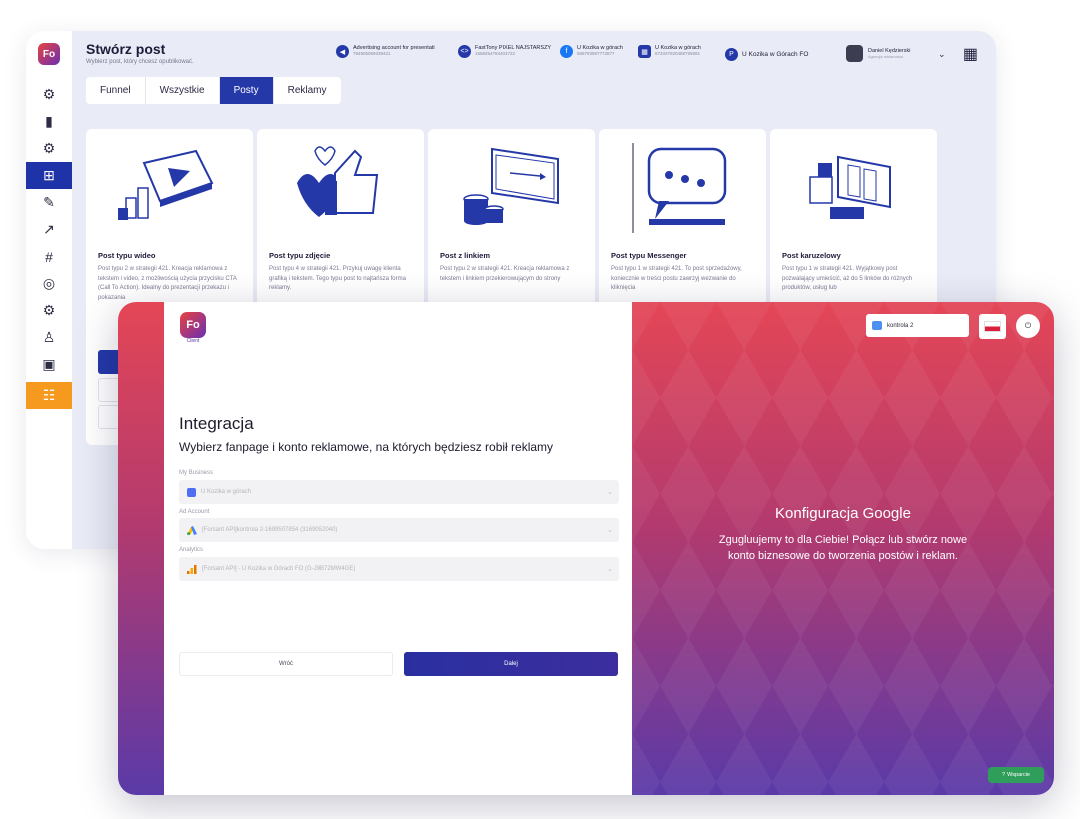 The height and width of the screenshot is (819, 1080). What do you see at coordinates (126, 49) in the screenshot?
I see `page-title: Stwórz post` at bounding box center [126, 49].